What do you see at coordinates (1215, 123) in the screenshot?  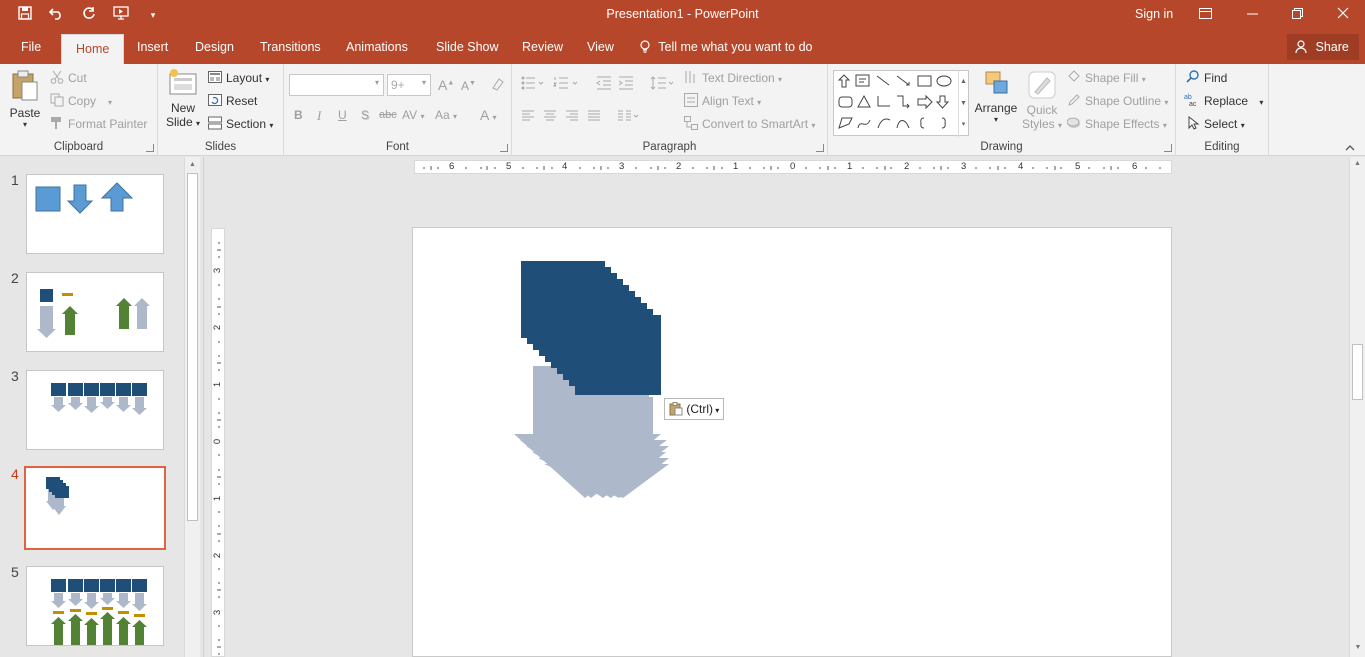 I see `select-button: Select ▾` at bounding box center [1215, 123].